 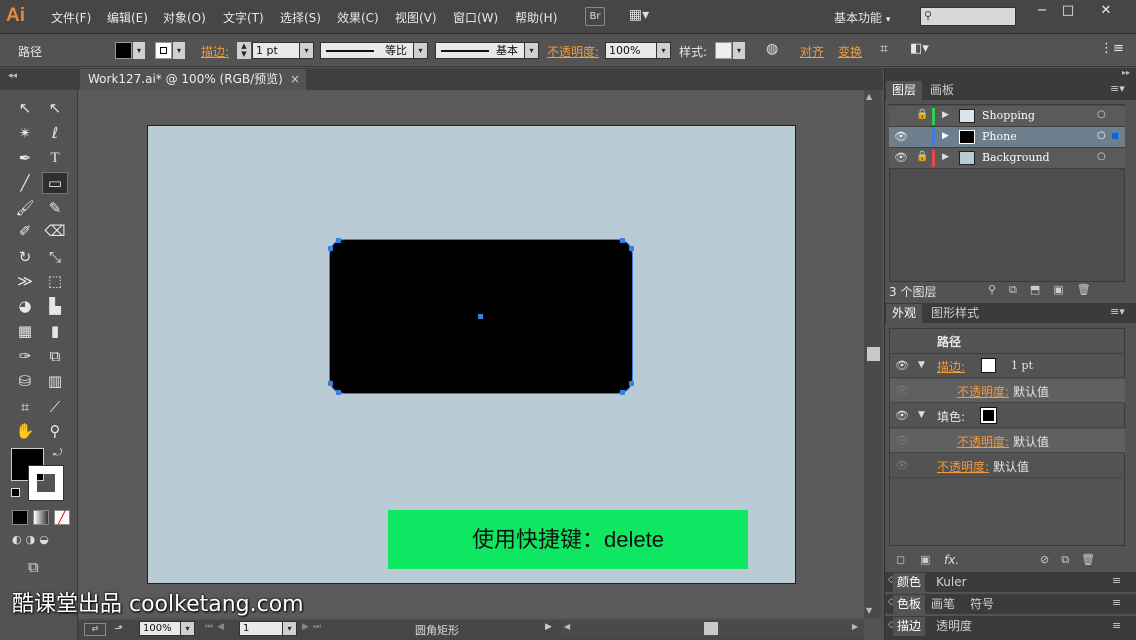 What do you see at coordinates (55, 281) in the screenshot?
I see `free-transform-tool-icon: ⬚` at bounding box center [55, 281].